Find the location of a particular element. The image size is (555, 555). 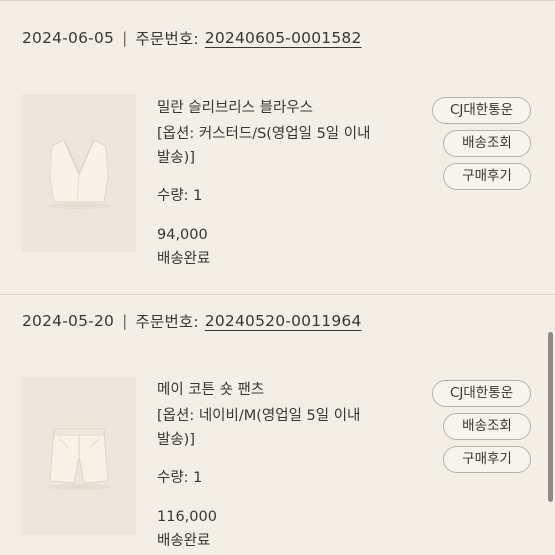

option-line: [옵션: 네이비/M(영업일 5일 이내 is located at coordinates (259, 416).